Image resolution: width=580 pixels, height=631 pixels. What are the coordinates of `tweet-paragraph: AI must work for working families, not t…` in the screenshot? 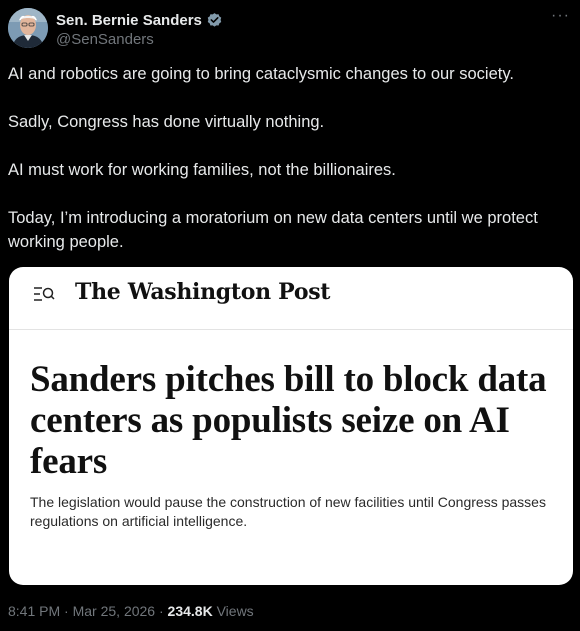 It's located at (202, 170).